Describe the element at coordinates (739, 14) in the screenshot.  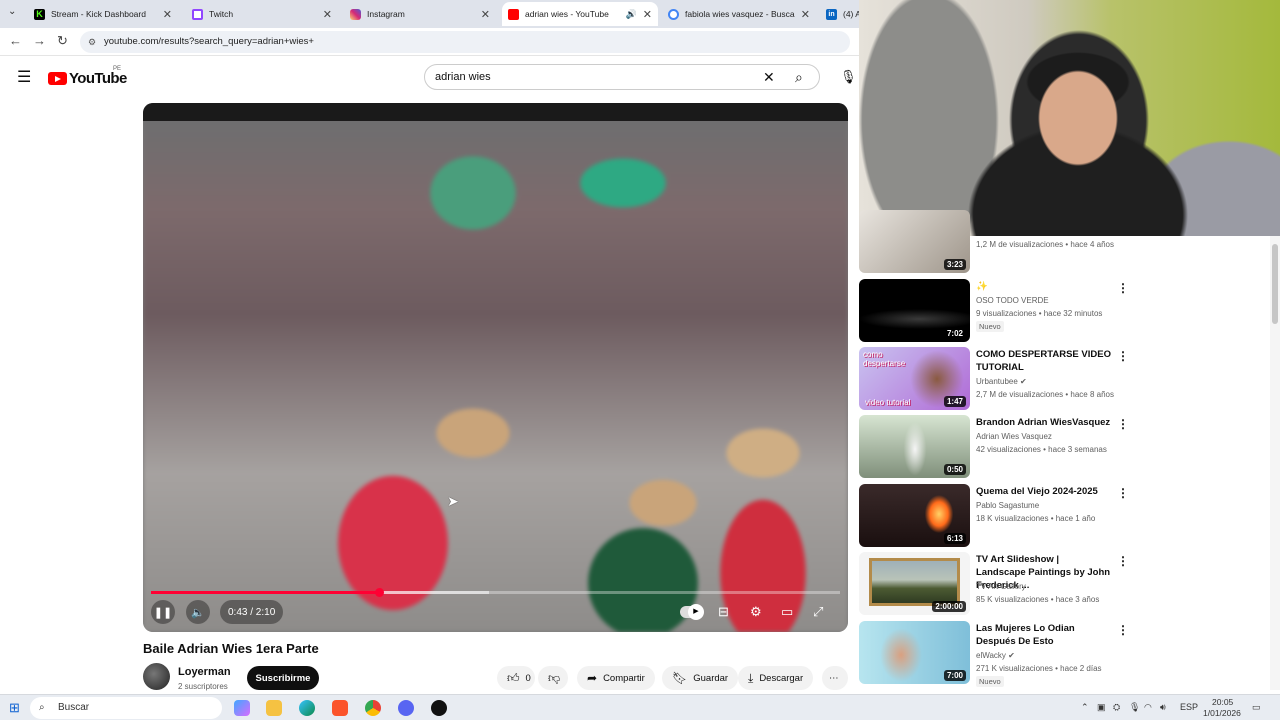
I see `tab-google: fabiola wies vasquez - Buscar con ✕` at that location.